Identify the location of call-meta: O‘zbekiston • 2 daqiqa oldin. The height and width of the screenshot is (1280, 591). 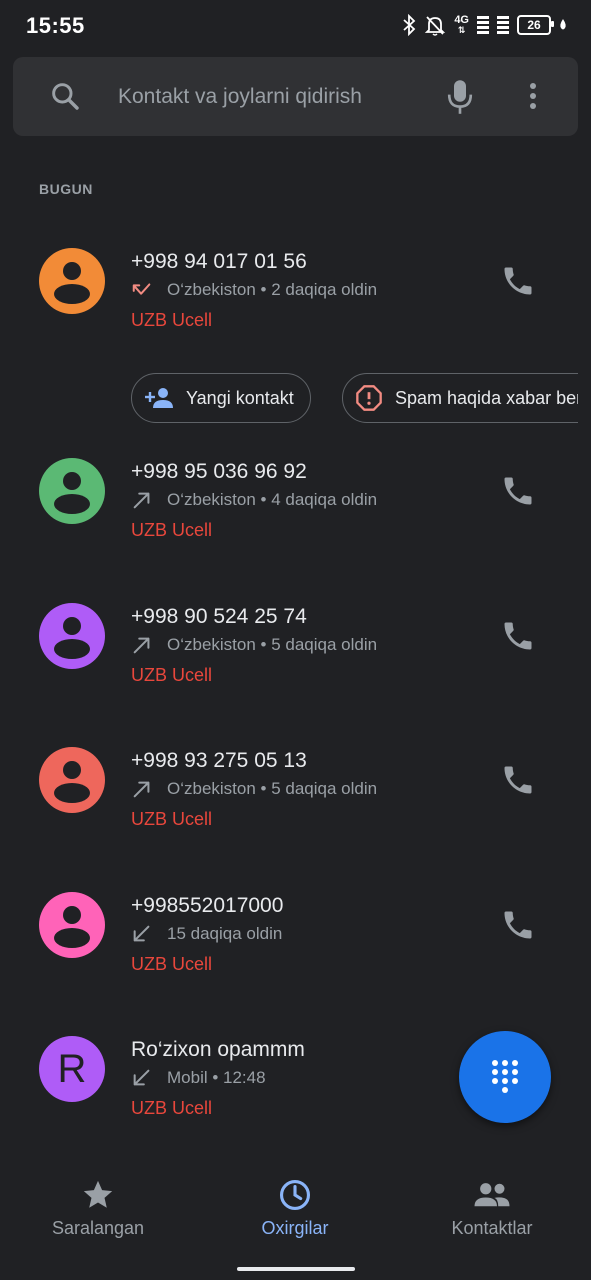
(254, 290).